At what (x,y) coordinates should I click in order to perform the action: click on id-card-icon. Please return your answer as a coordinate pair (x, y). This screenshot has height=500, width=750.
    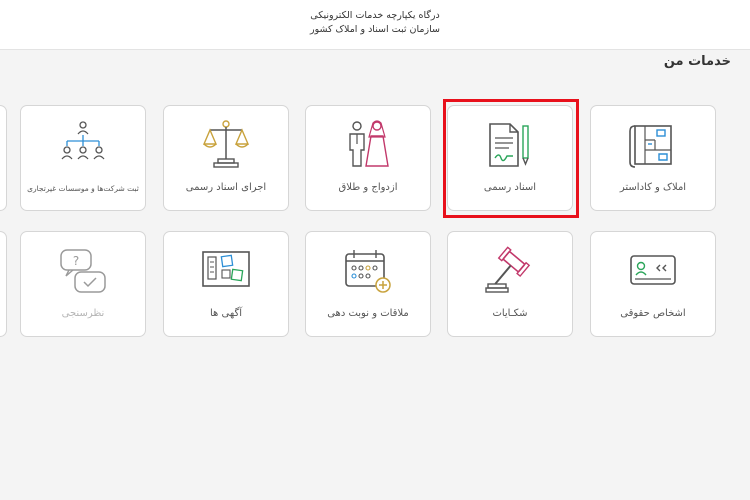
    Looking at the image, I should click on (653, 271).